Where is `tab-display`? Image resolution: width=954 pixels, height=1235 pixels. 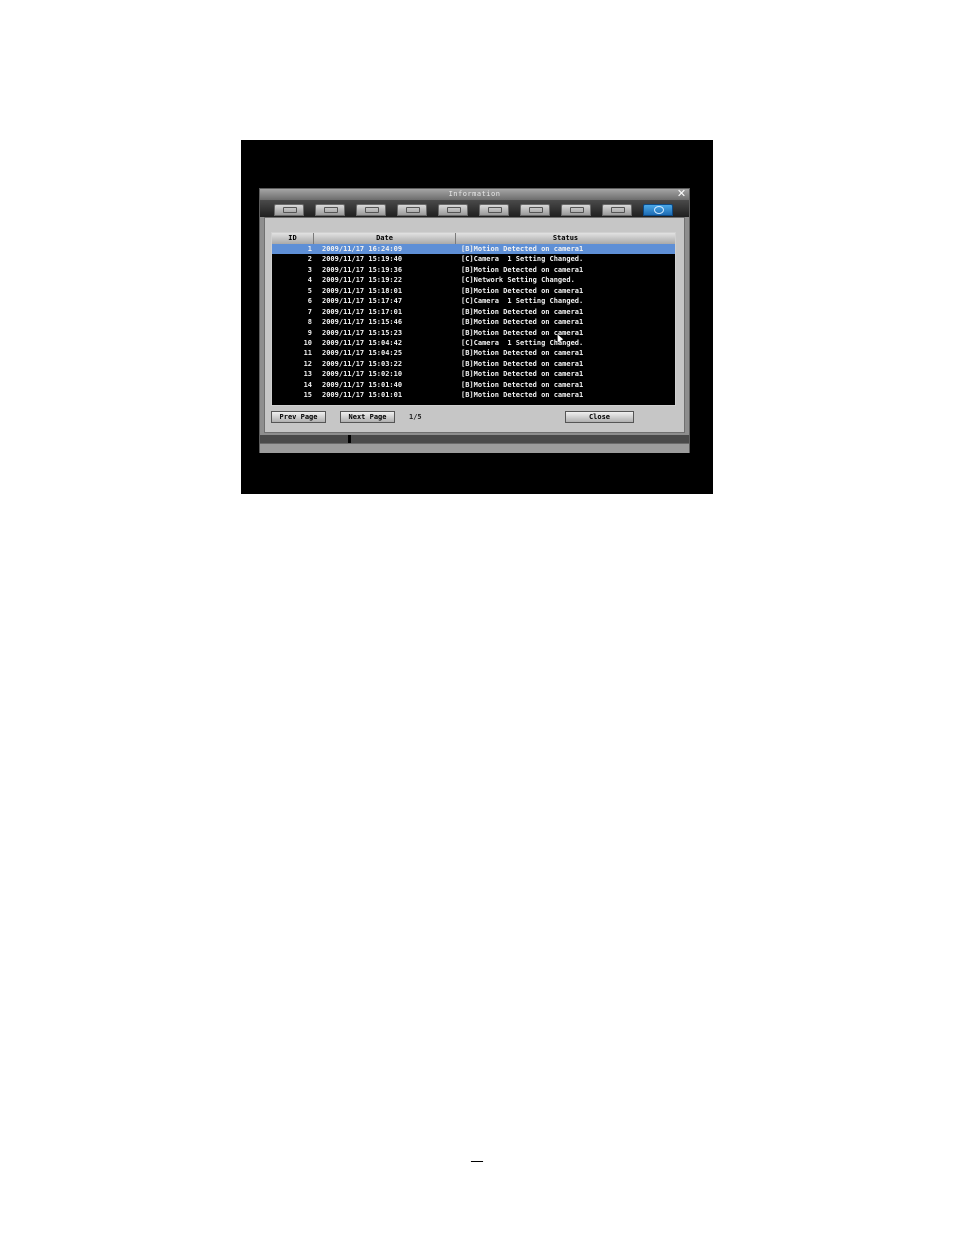
tab-display is located at coordinates (453, 210).